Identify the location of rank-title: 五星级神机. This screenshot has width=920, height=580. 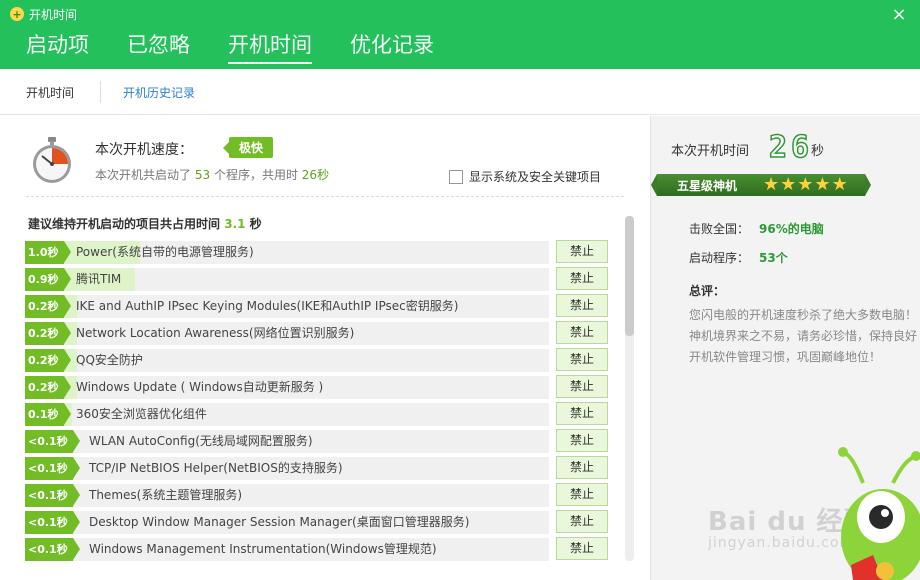
(707, 186).